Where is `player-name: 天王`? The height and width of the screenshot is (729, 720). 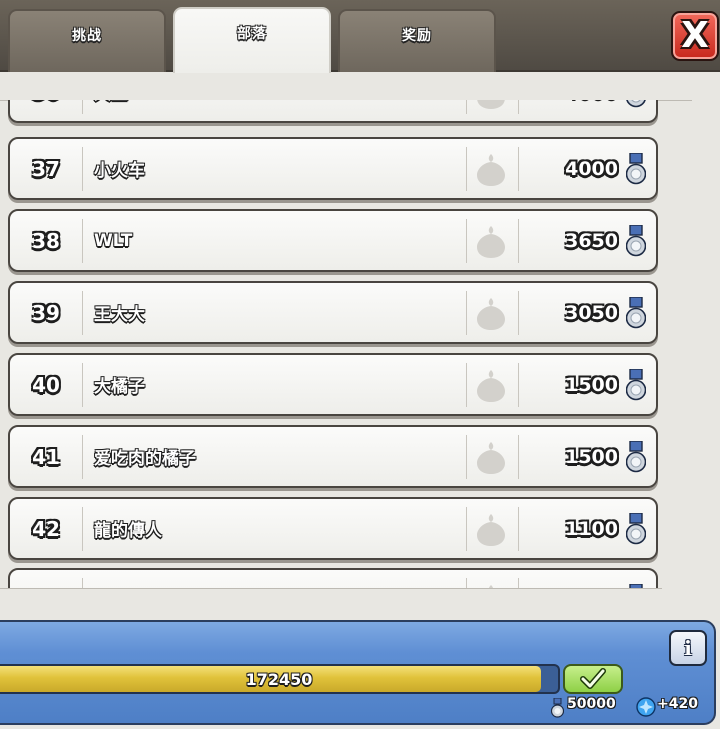 player-name: 天王 is located at coordinates (111, 110).